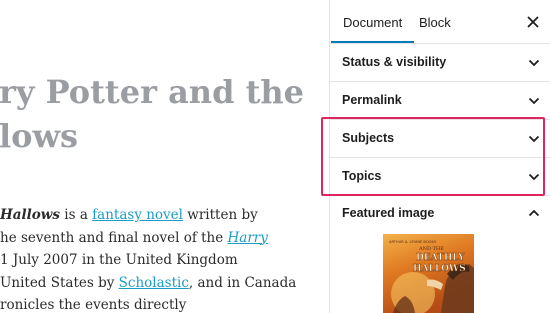 This screenshot has width=550, height=313. I want to click on panel-permalink: Permalink, so click(440, 101).